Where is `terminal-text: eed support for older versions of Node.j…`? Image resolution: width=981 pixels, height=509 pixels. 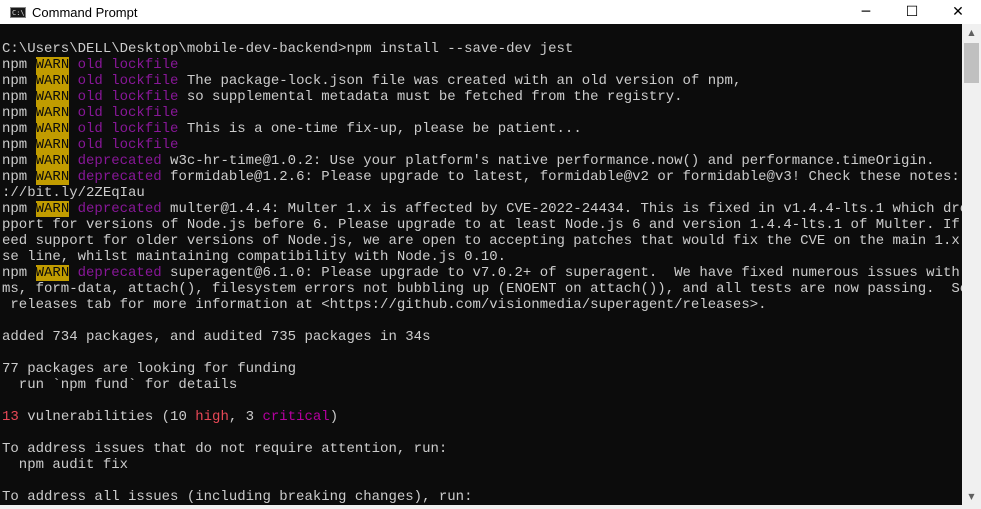
terminal-text: eed support for older versions of Node.j… is located at coordinates (482, 241).